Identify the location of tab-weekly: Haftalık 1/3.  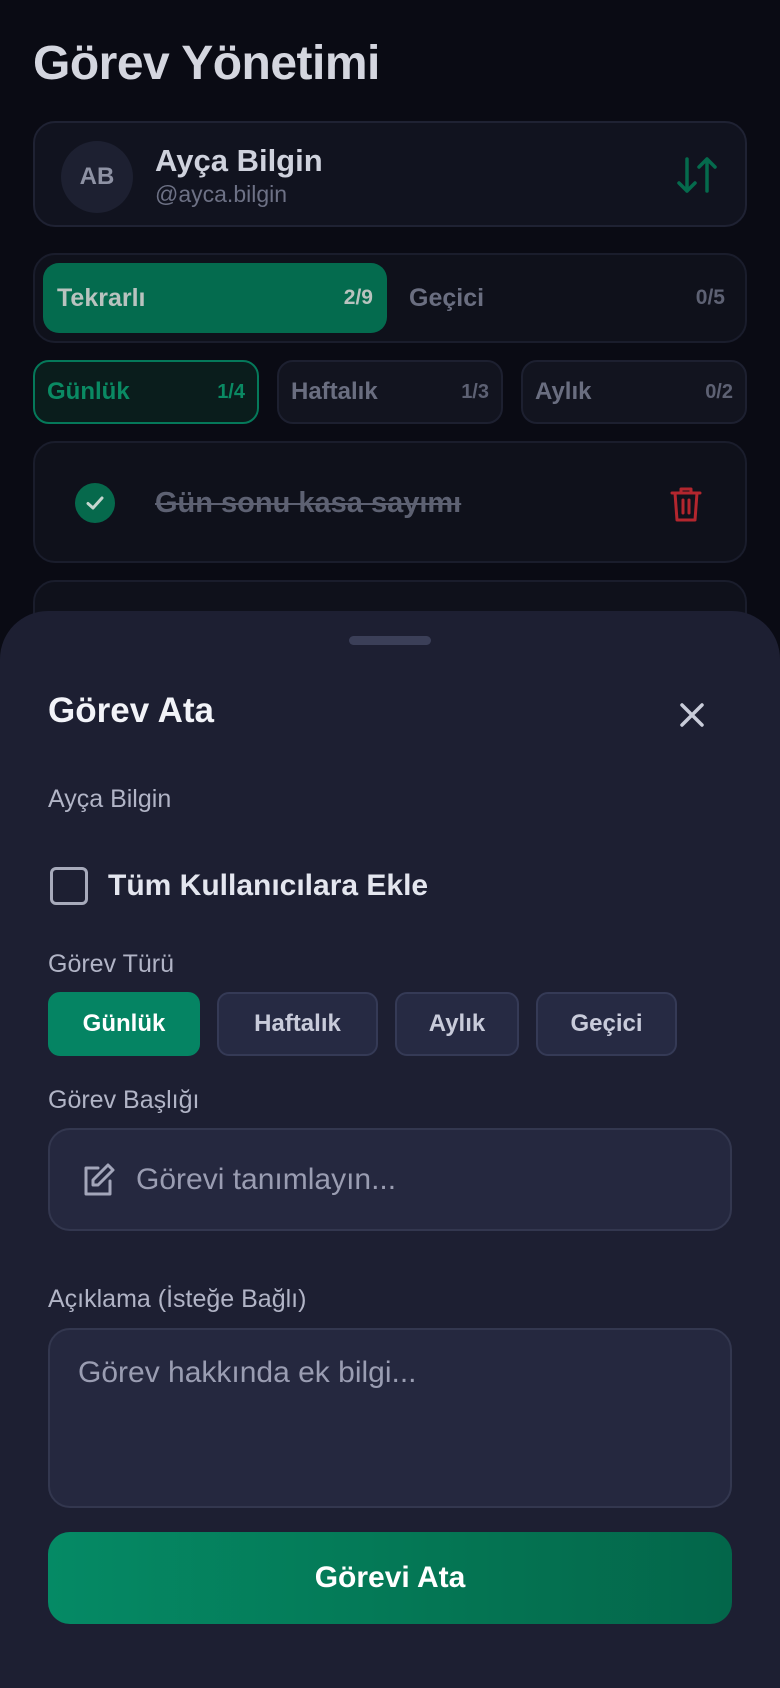
(390, 392).